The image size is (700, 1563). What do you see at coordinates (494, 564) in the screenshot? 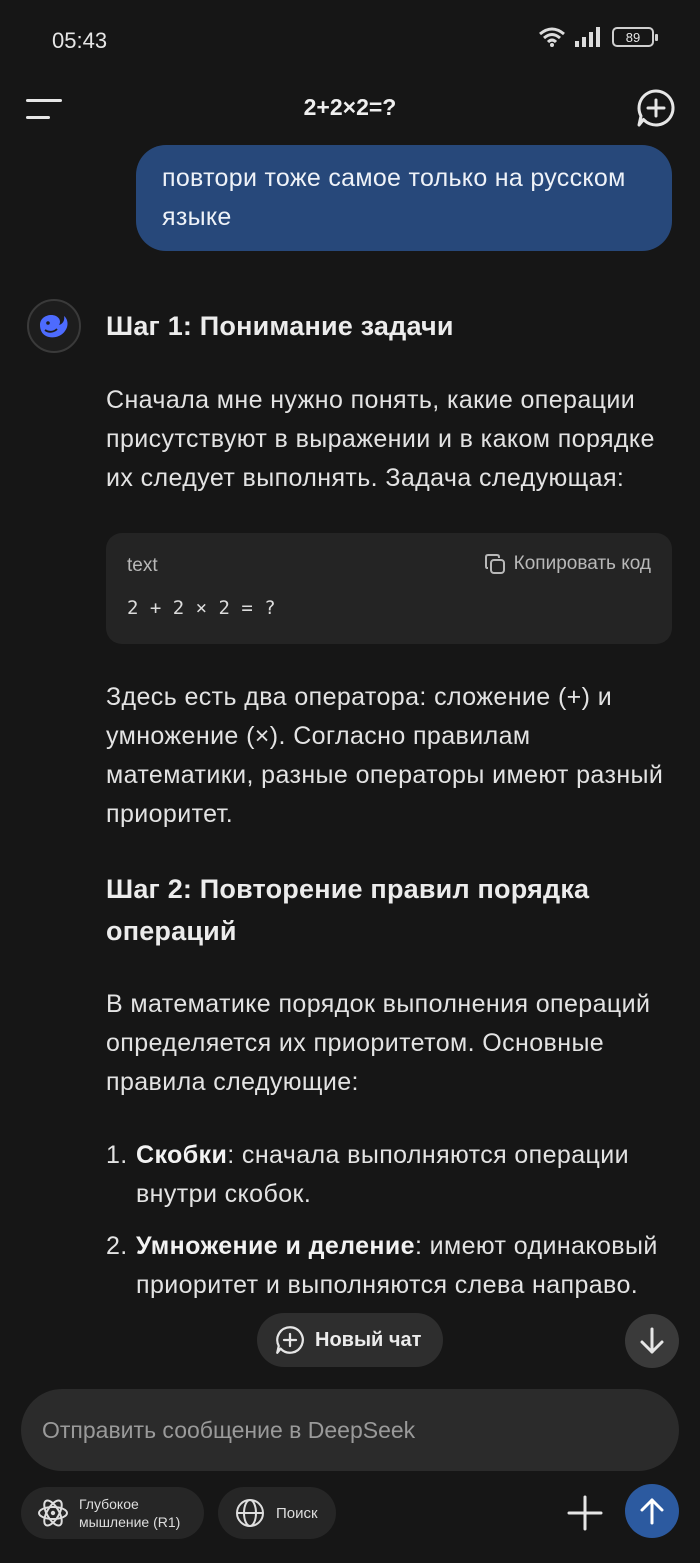
I see `copy-icon` at bounding box center [494, 564].